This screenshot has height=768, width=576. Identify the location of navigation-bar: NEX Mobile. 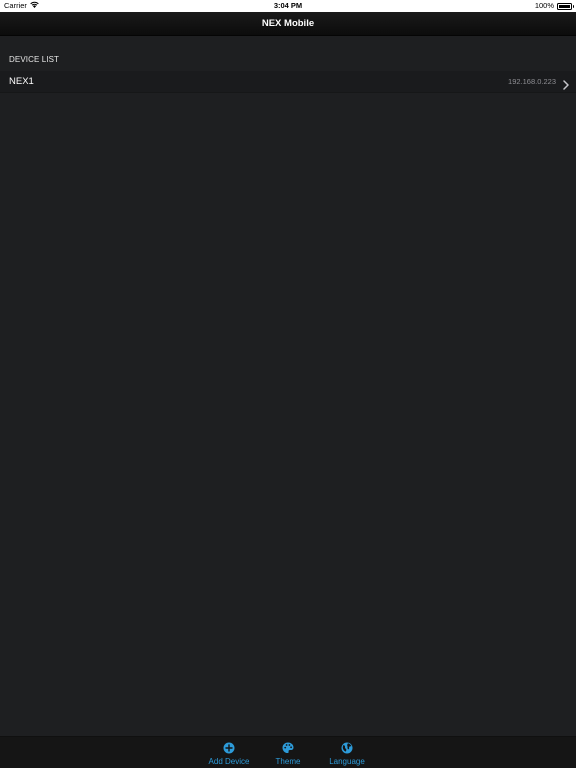
(288, 24).